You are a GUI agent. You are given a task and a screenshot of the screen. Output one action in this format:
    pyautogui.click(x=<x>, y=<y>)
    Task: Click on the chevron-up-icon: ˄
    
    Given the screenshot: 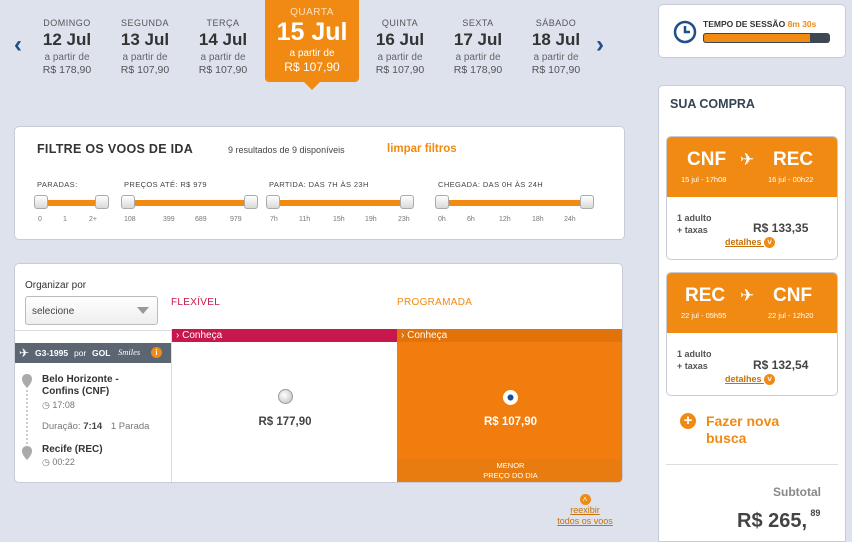 What is the action you would take?
    pyautogui.click(x=585, y=500)
    